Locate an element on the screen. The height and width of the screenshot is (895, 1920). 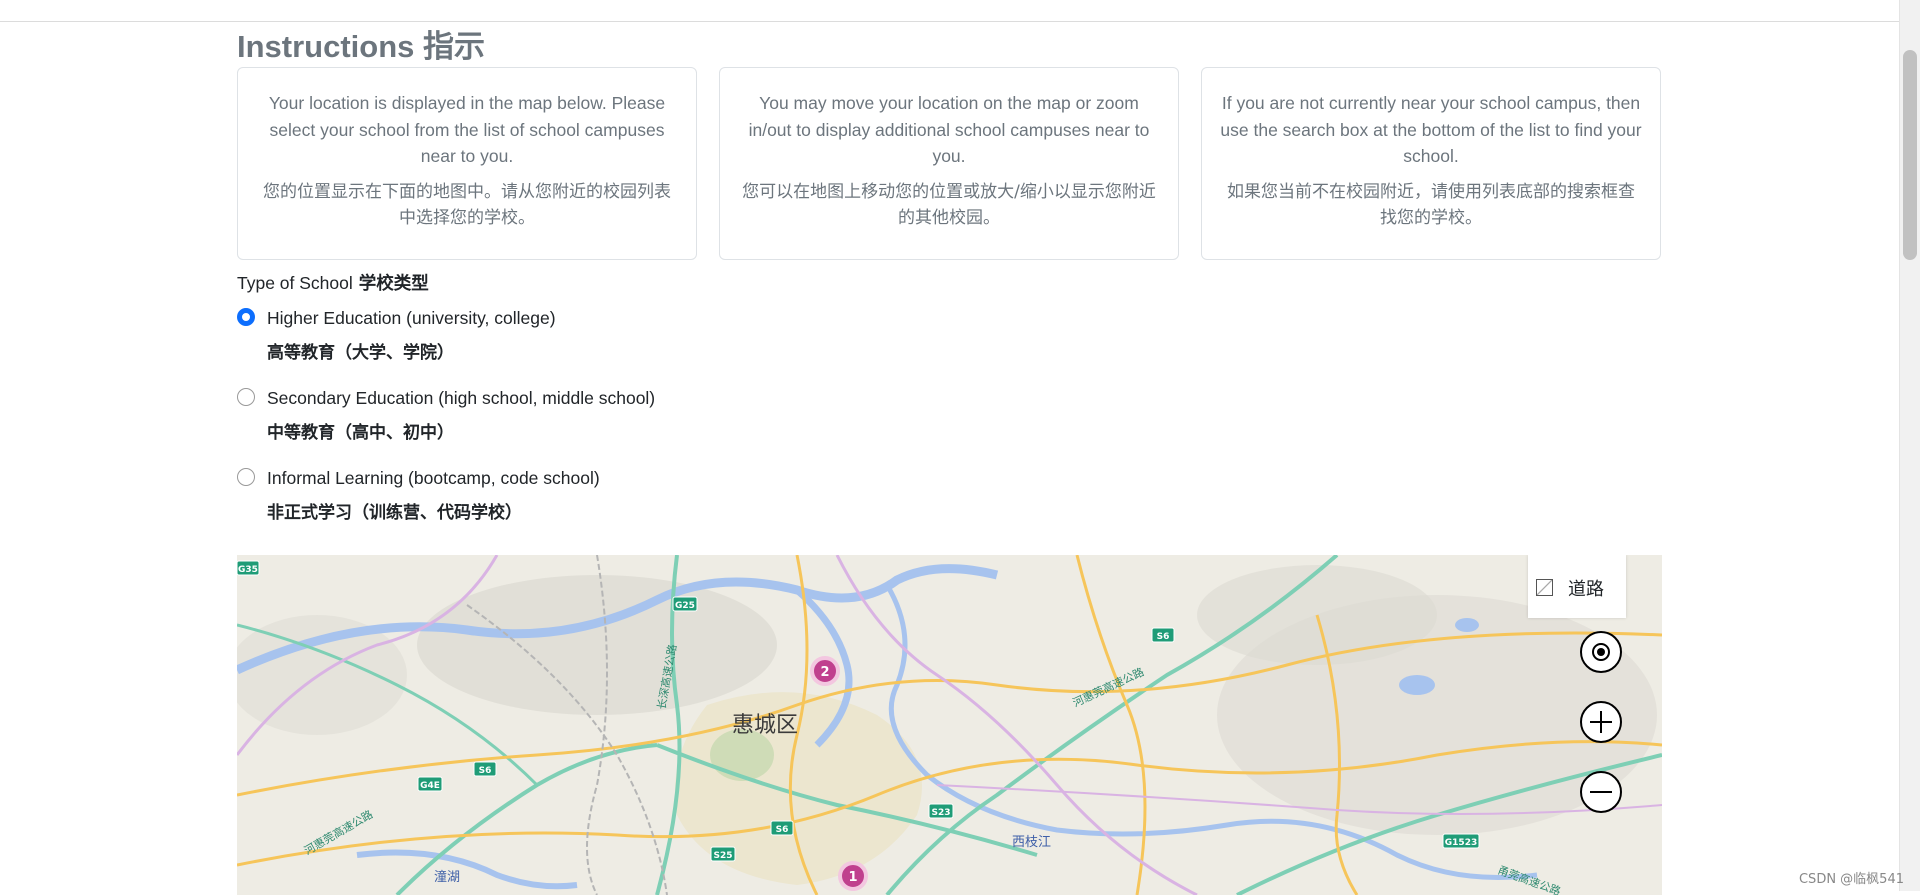
school-type-label-zh: 学校类型 is located at coordinates (393, 284).